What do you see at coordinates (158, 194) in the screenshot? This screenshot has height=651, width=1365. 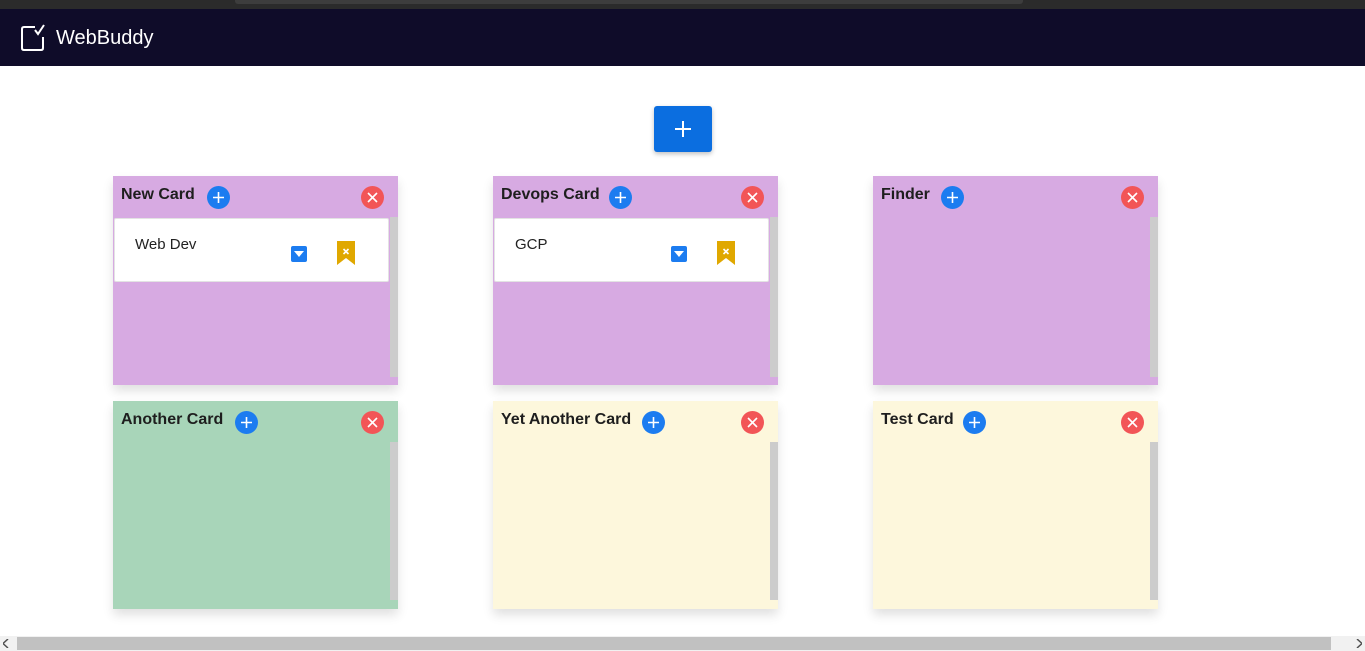 I see `card-title: New Card` at bounding box center [158, 194].